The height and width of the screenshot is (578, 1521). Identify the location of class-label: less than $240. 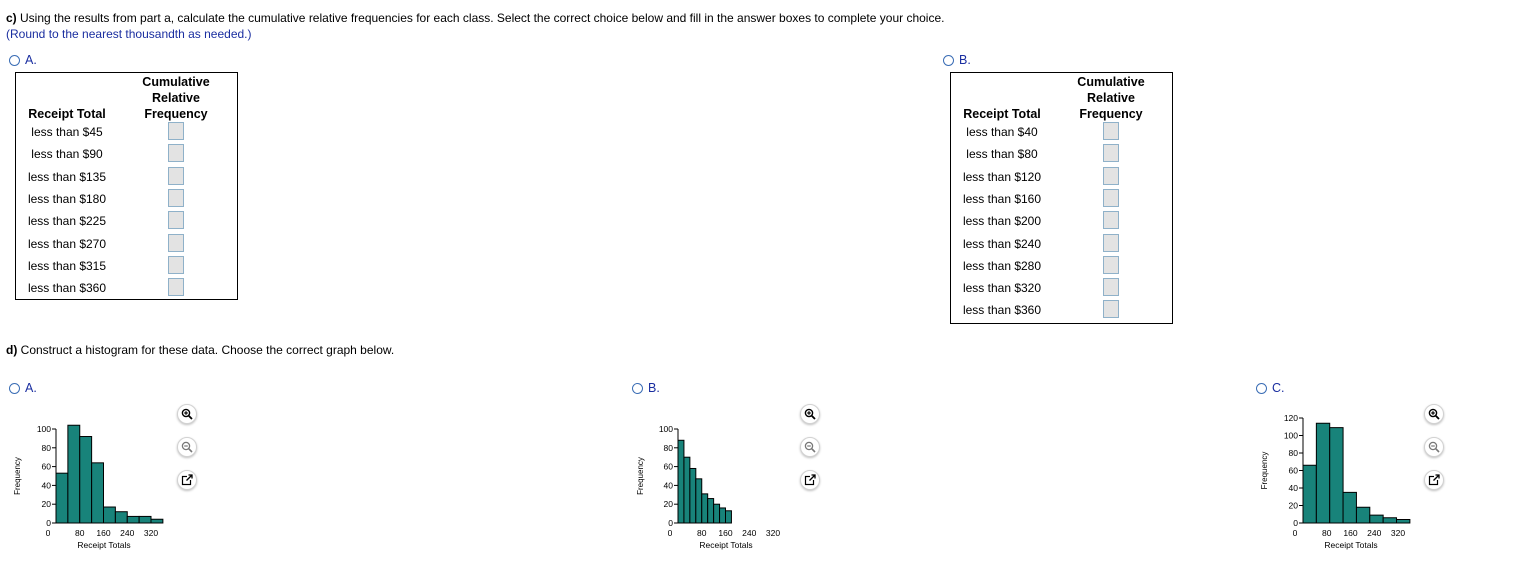
(1002, 243).